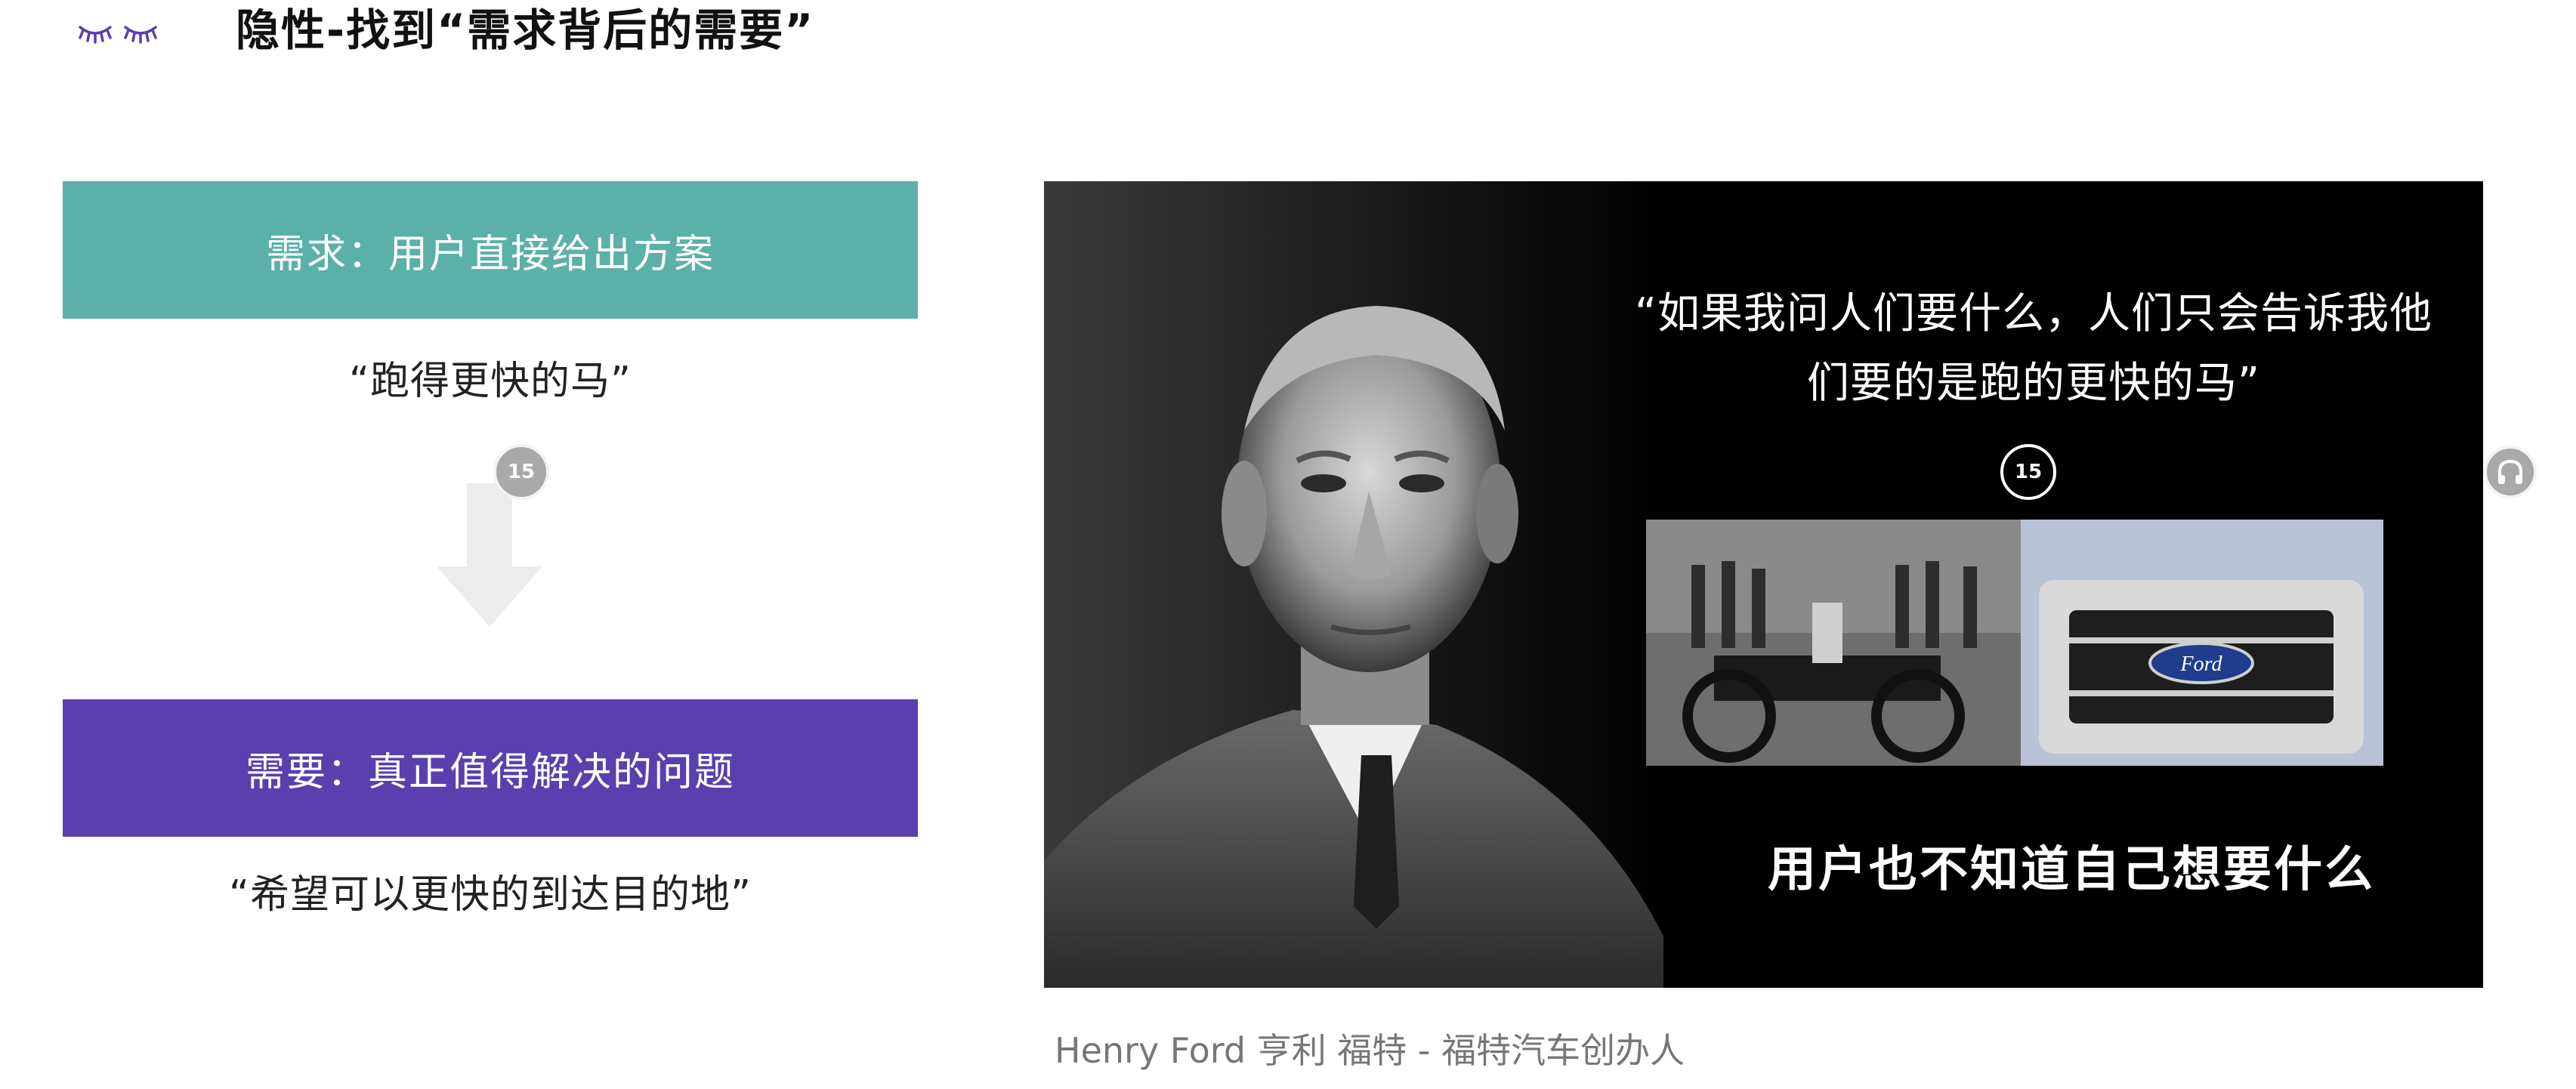 The height and width of the screenshot is (1089, 2576). What do you see at coordinates (118, 35) in the screenshot?
I see `brand-logo-icon` at bounding box center [118, 35].